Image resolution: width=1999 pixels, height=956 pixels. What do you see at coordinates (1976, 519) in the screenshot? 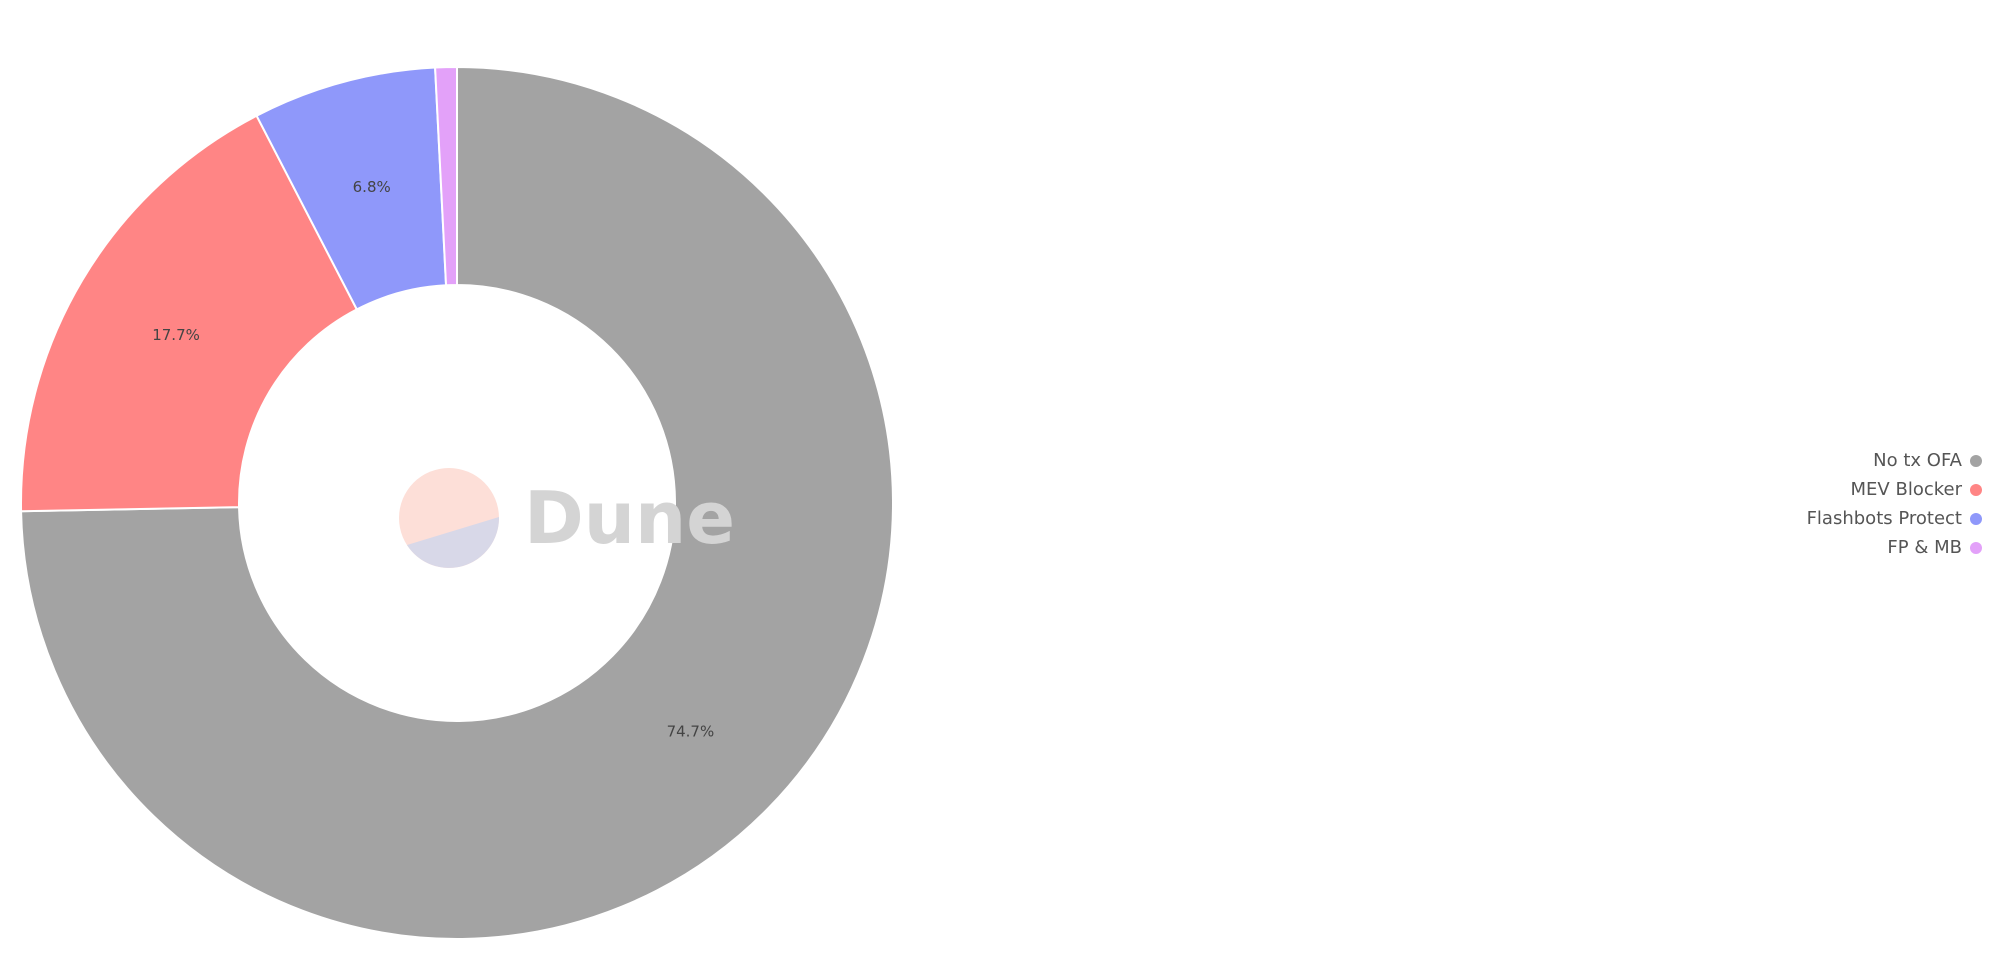
I see `legend-marker-flashbots-protect` at bounding box center [1976, 519].